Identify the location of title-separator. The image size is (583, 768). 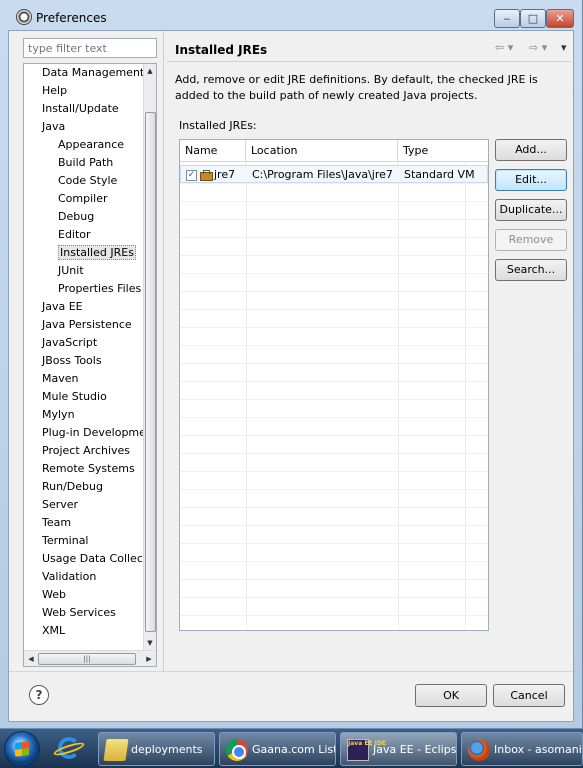
(369, 61).